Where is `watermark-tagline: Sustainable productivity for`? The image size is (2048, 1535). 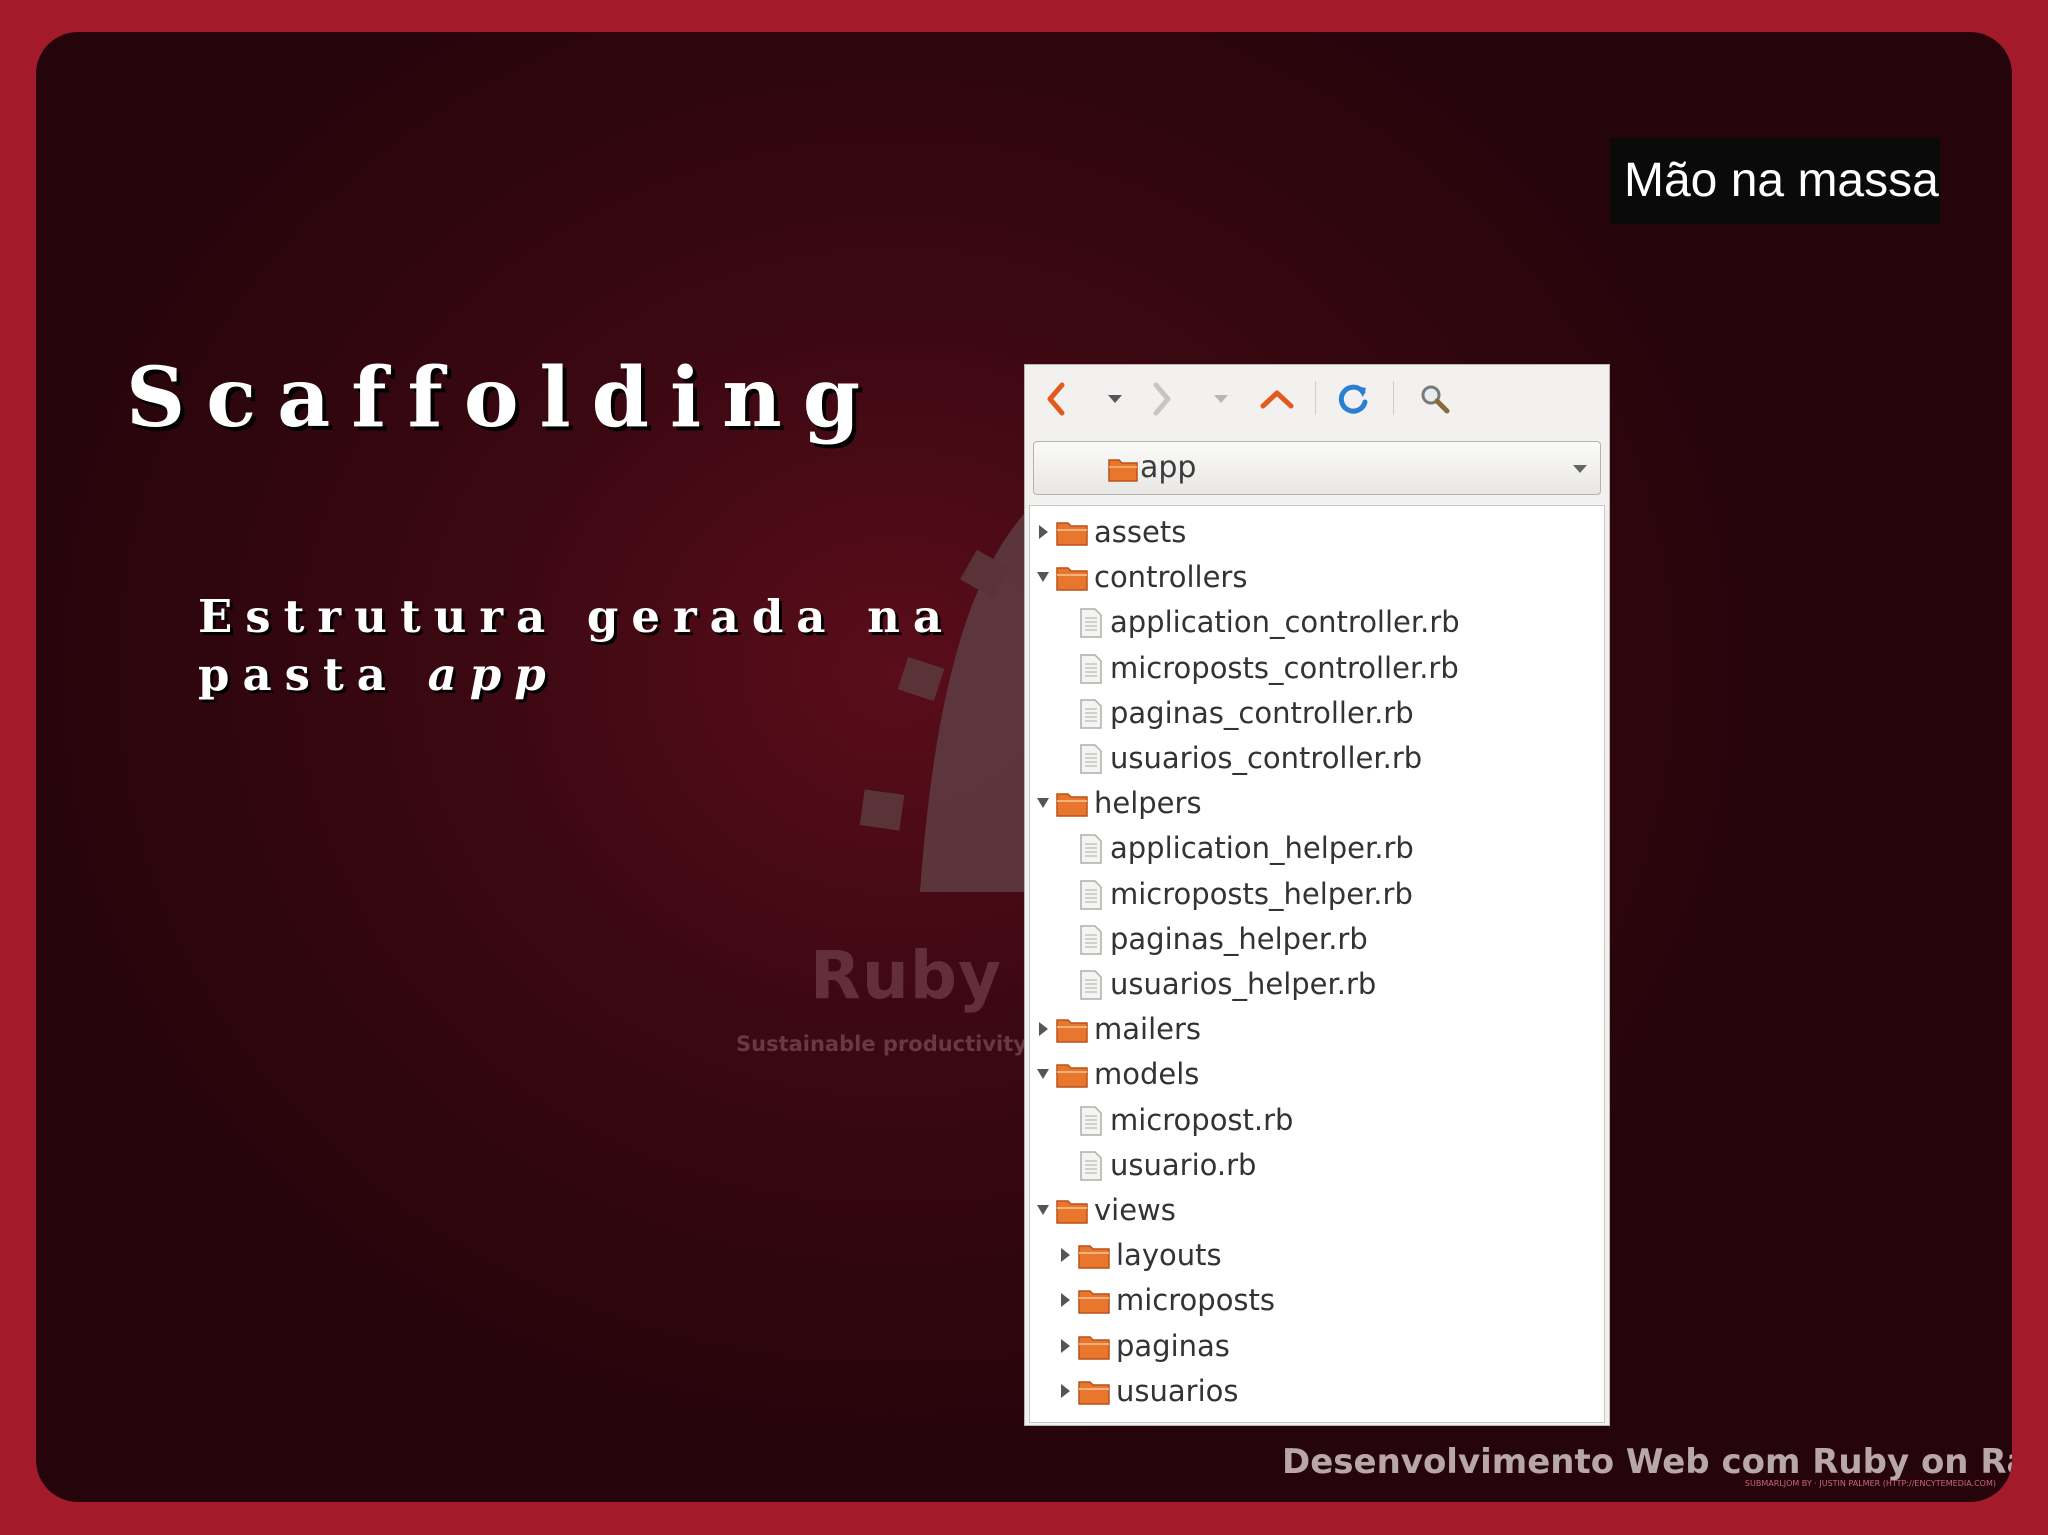 watermark-tagline: Sustainable productivity for is located at coordinates (902, 1044).